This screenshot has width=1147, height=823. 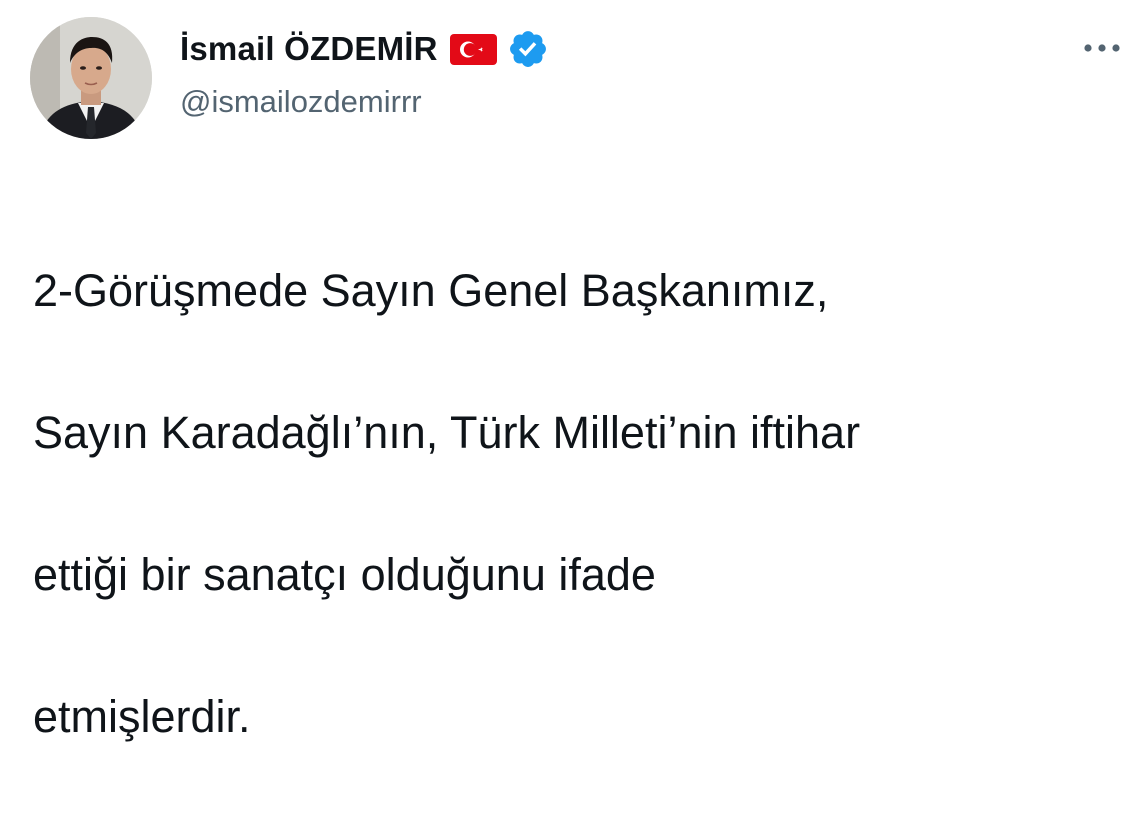 What do you see at coordinates (431, 290) in the screenshot?
I see `tweet-text-line: 2-Görüşmede Sayın Genel Başkanımız,` at bounding box center [431, 290].